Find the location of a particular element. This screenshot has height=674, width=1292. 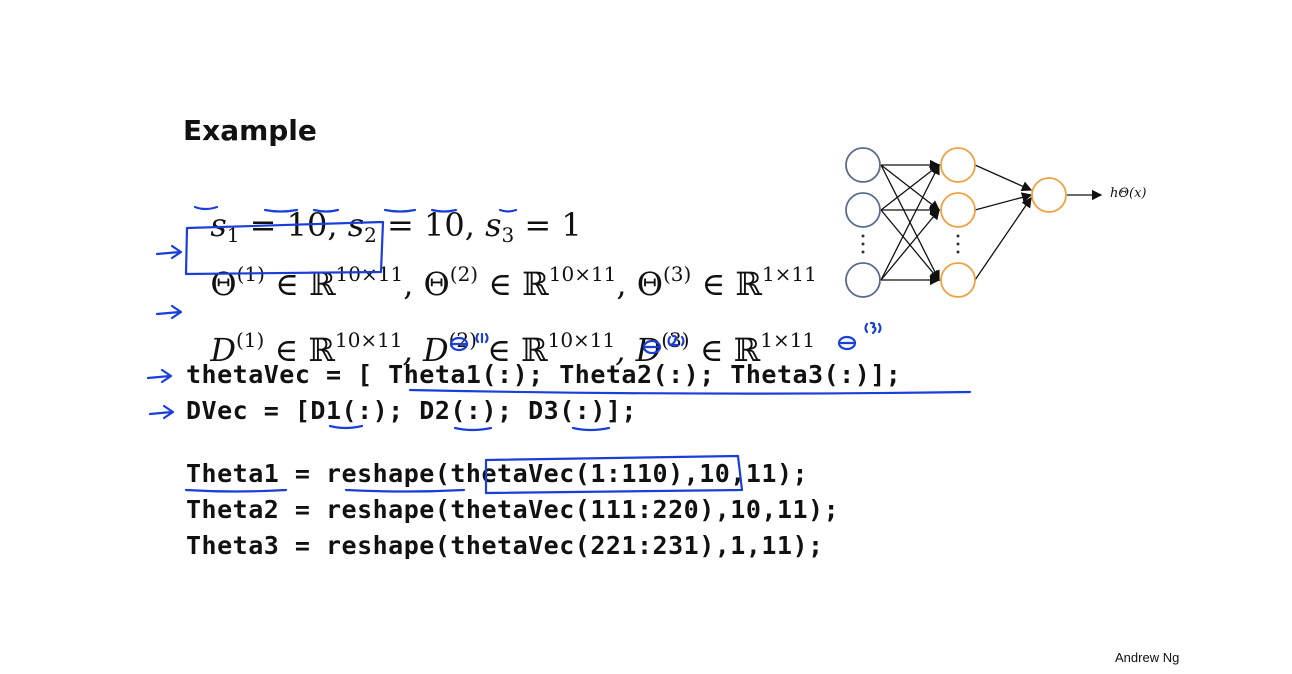

underline-d1 is located at coordinates (346, 427).